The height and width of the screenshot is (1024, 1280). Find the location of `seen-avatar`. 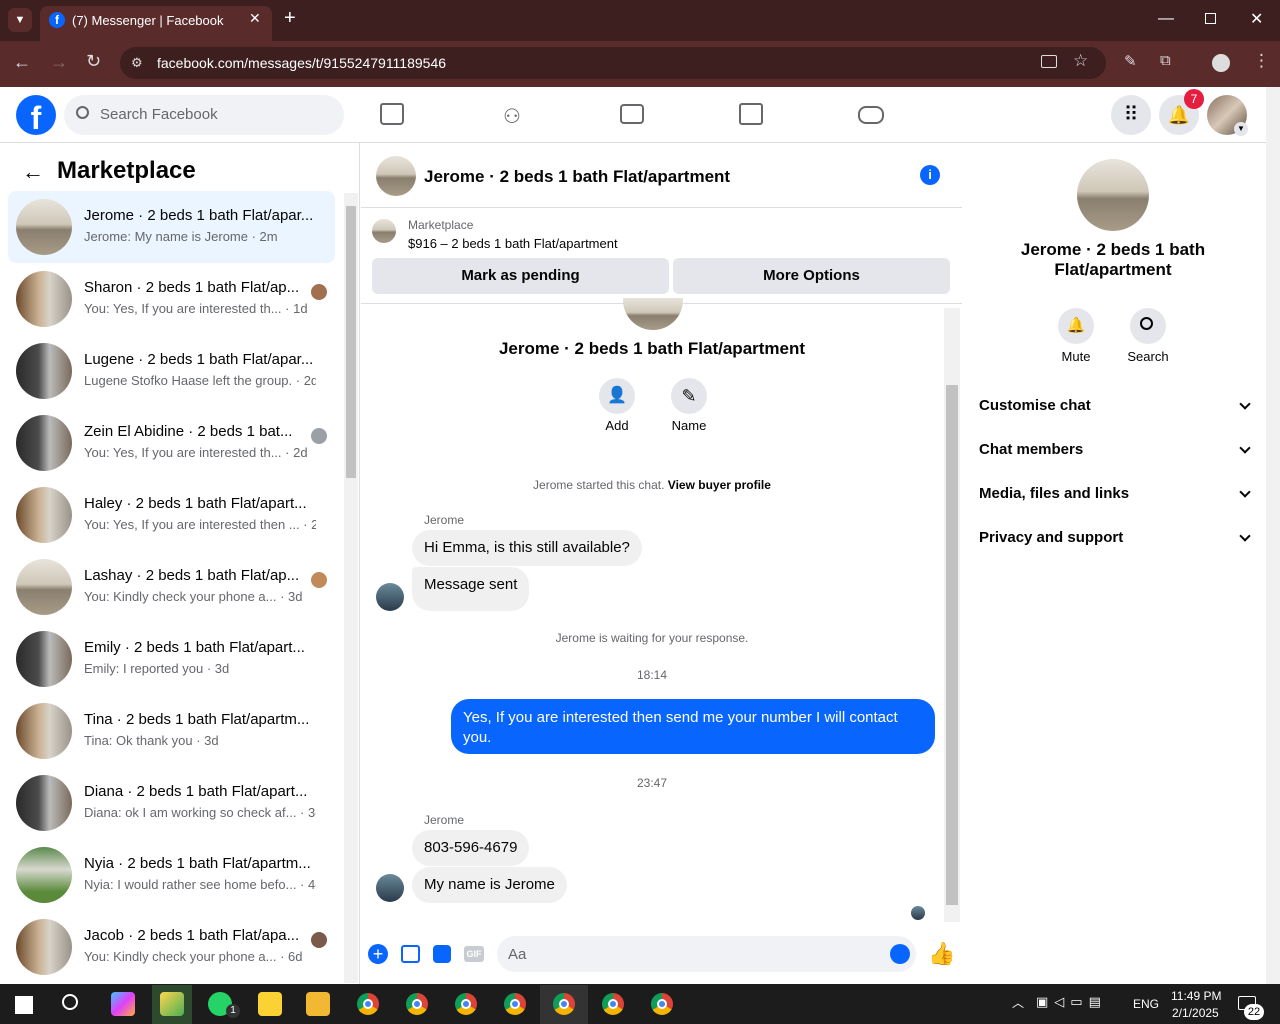

seen-avatar is located at coordinates (319, 940).